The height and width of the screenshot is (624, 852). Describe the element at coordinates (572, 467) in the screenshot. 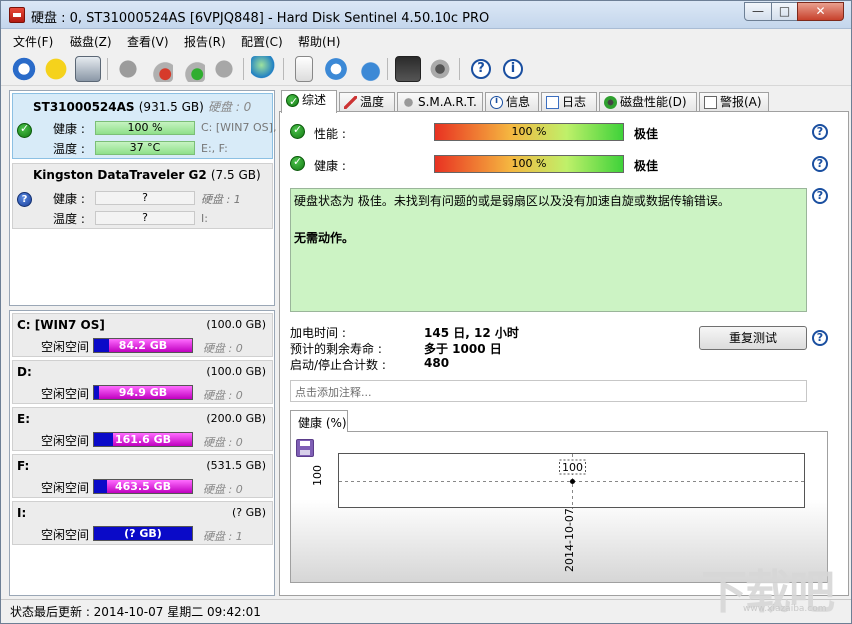

I see `chart-data-label: 100` at that location.